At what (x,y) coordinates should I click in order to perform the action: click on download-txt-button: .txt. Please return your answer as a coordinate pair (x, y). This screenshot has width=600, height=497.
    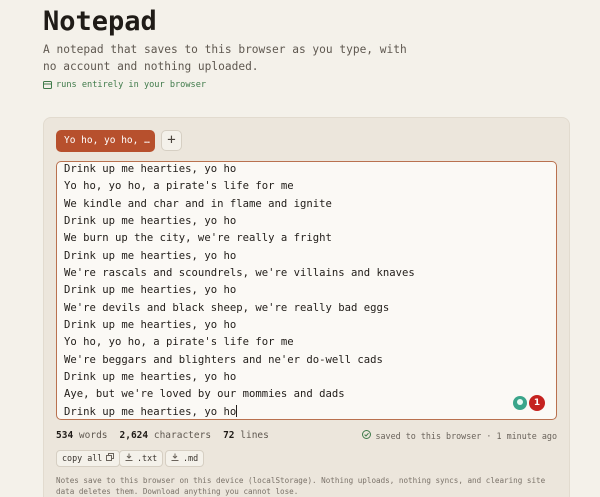
    Looking at the image, I should click on (141, 458).